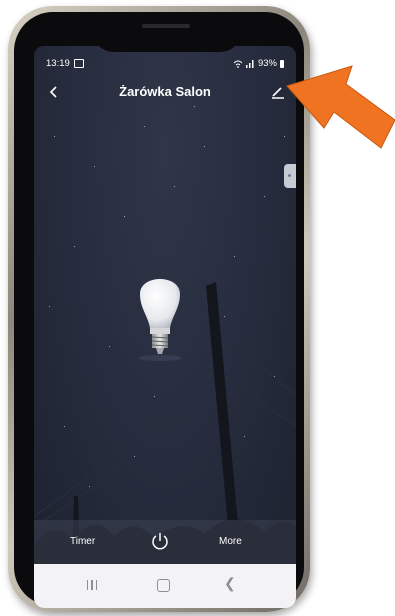  Describe the element at coordinates (166, 26) in the screenshot. I see `speaker-grille` at that location.